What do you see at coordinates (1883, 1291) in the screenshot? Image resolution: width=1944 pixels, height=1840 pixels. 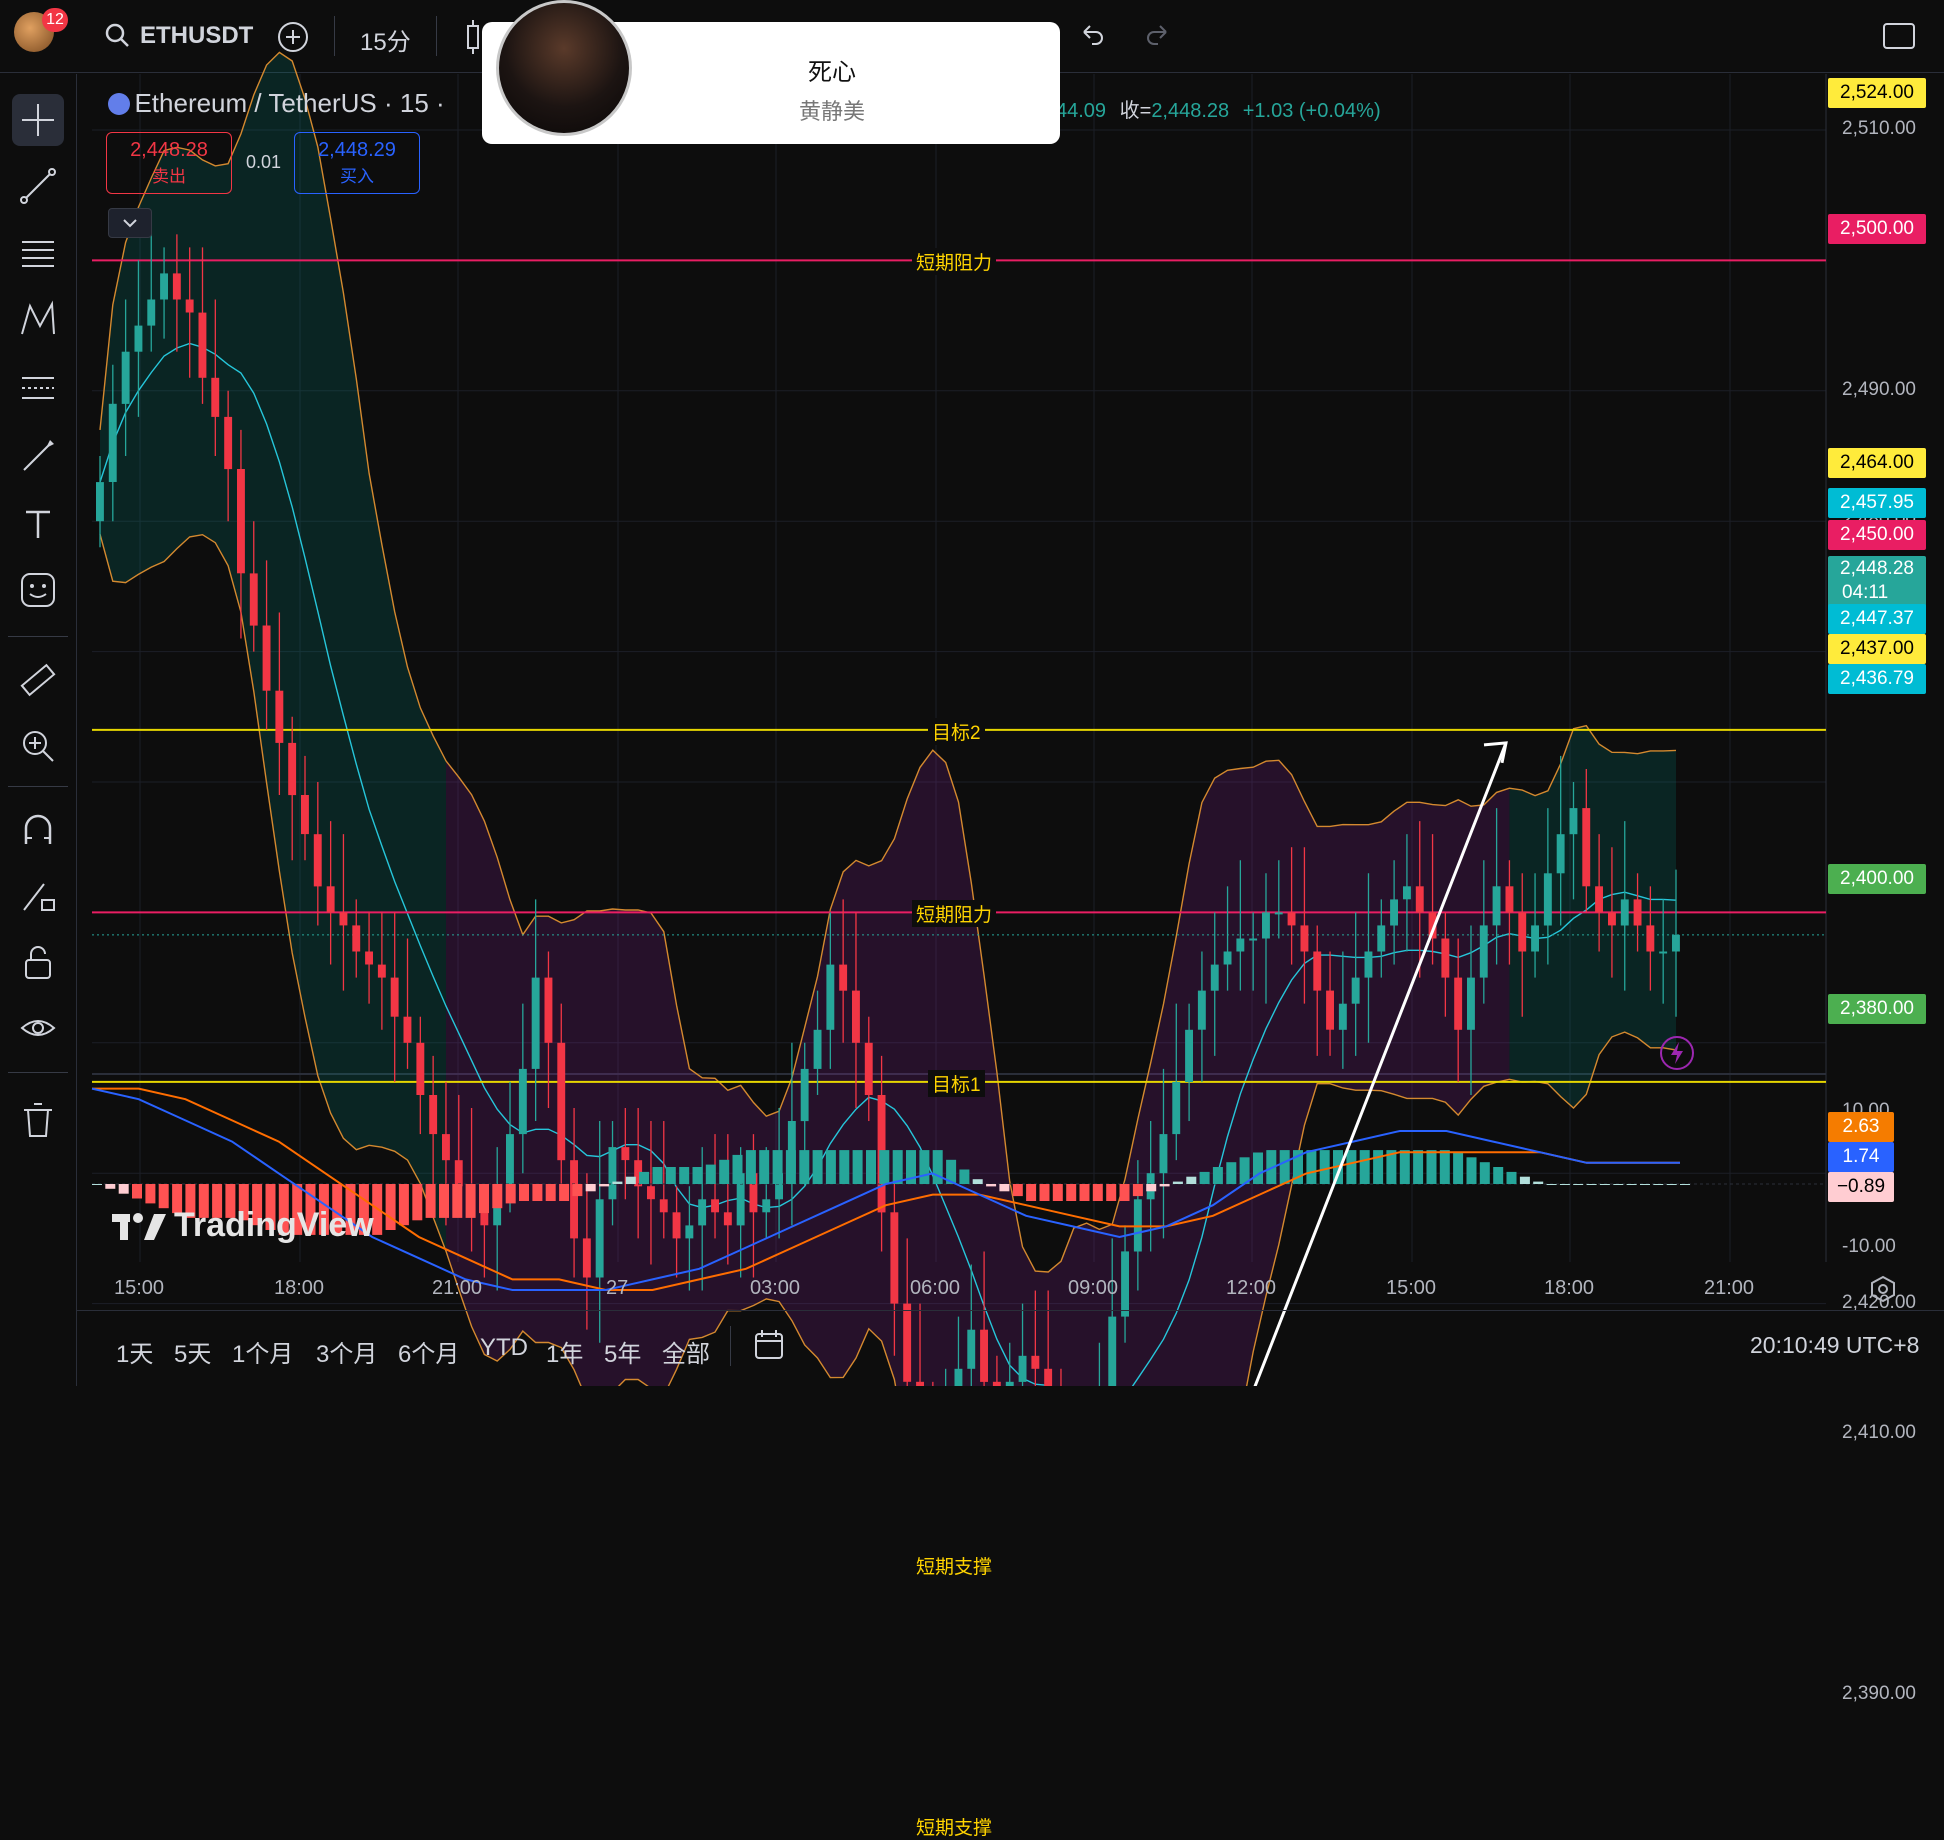 I see `settings-icon` at bounding box center [1883, 1291].